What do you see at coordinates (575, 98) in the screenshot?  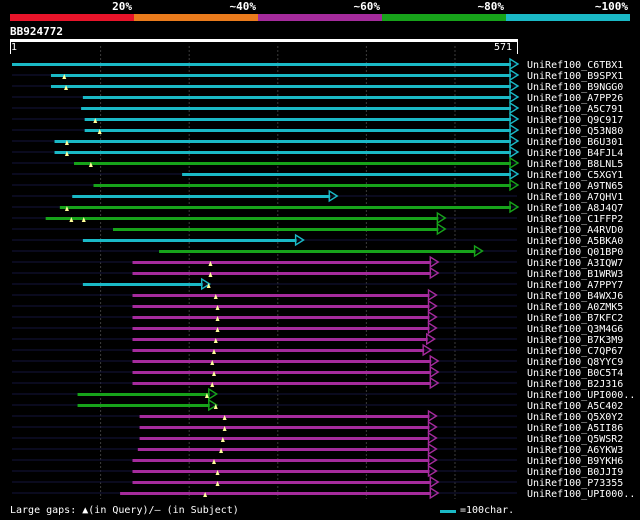 I see `hit-label: UniRef100_A7PP26` at bounding box center [575, 98].